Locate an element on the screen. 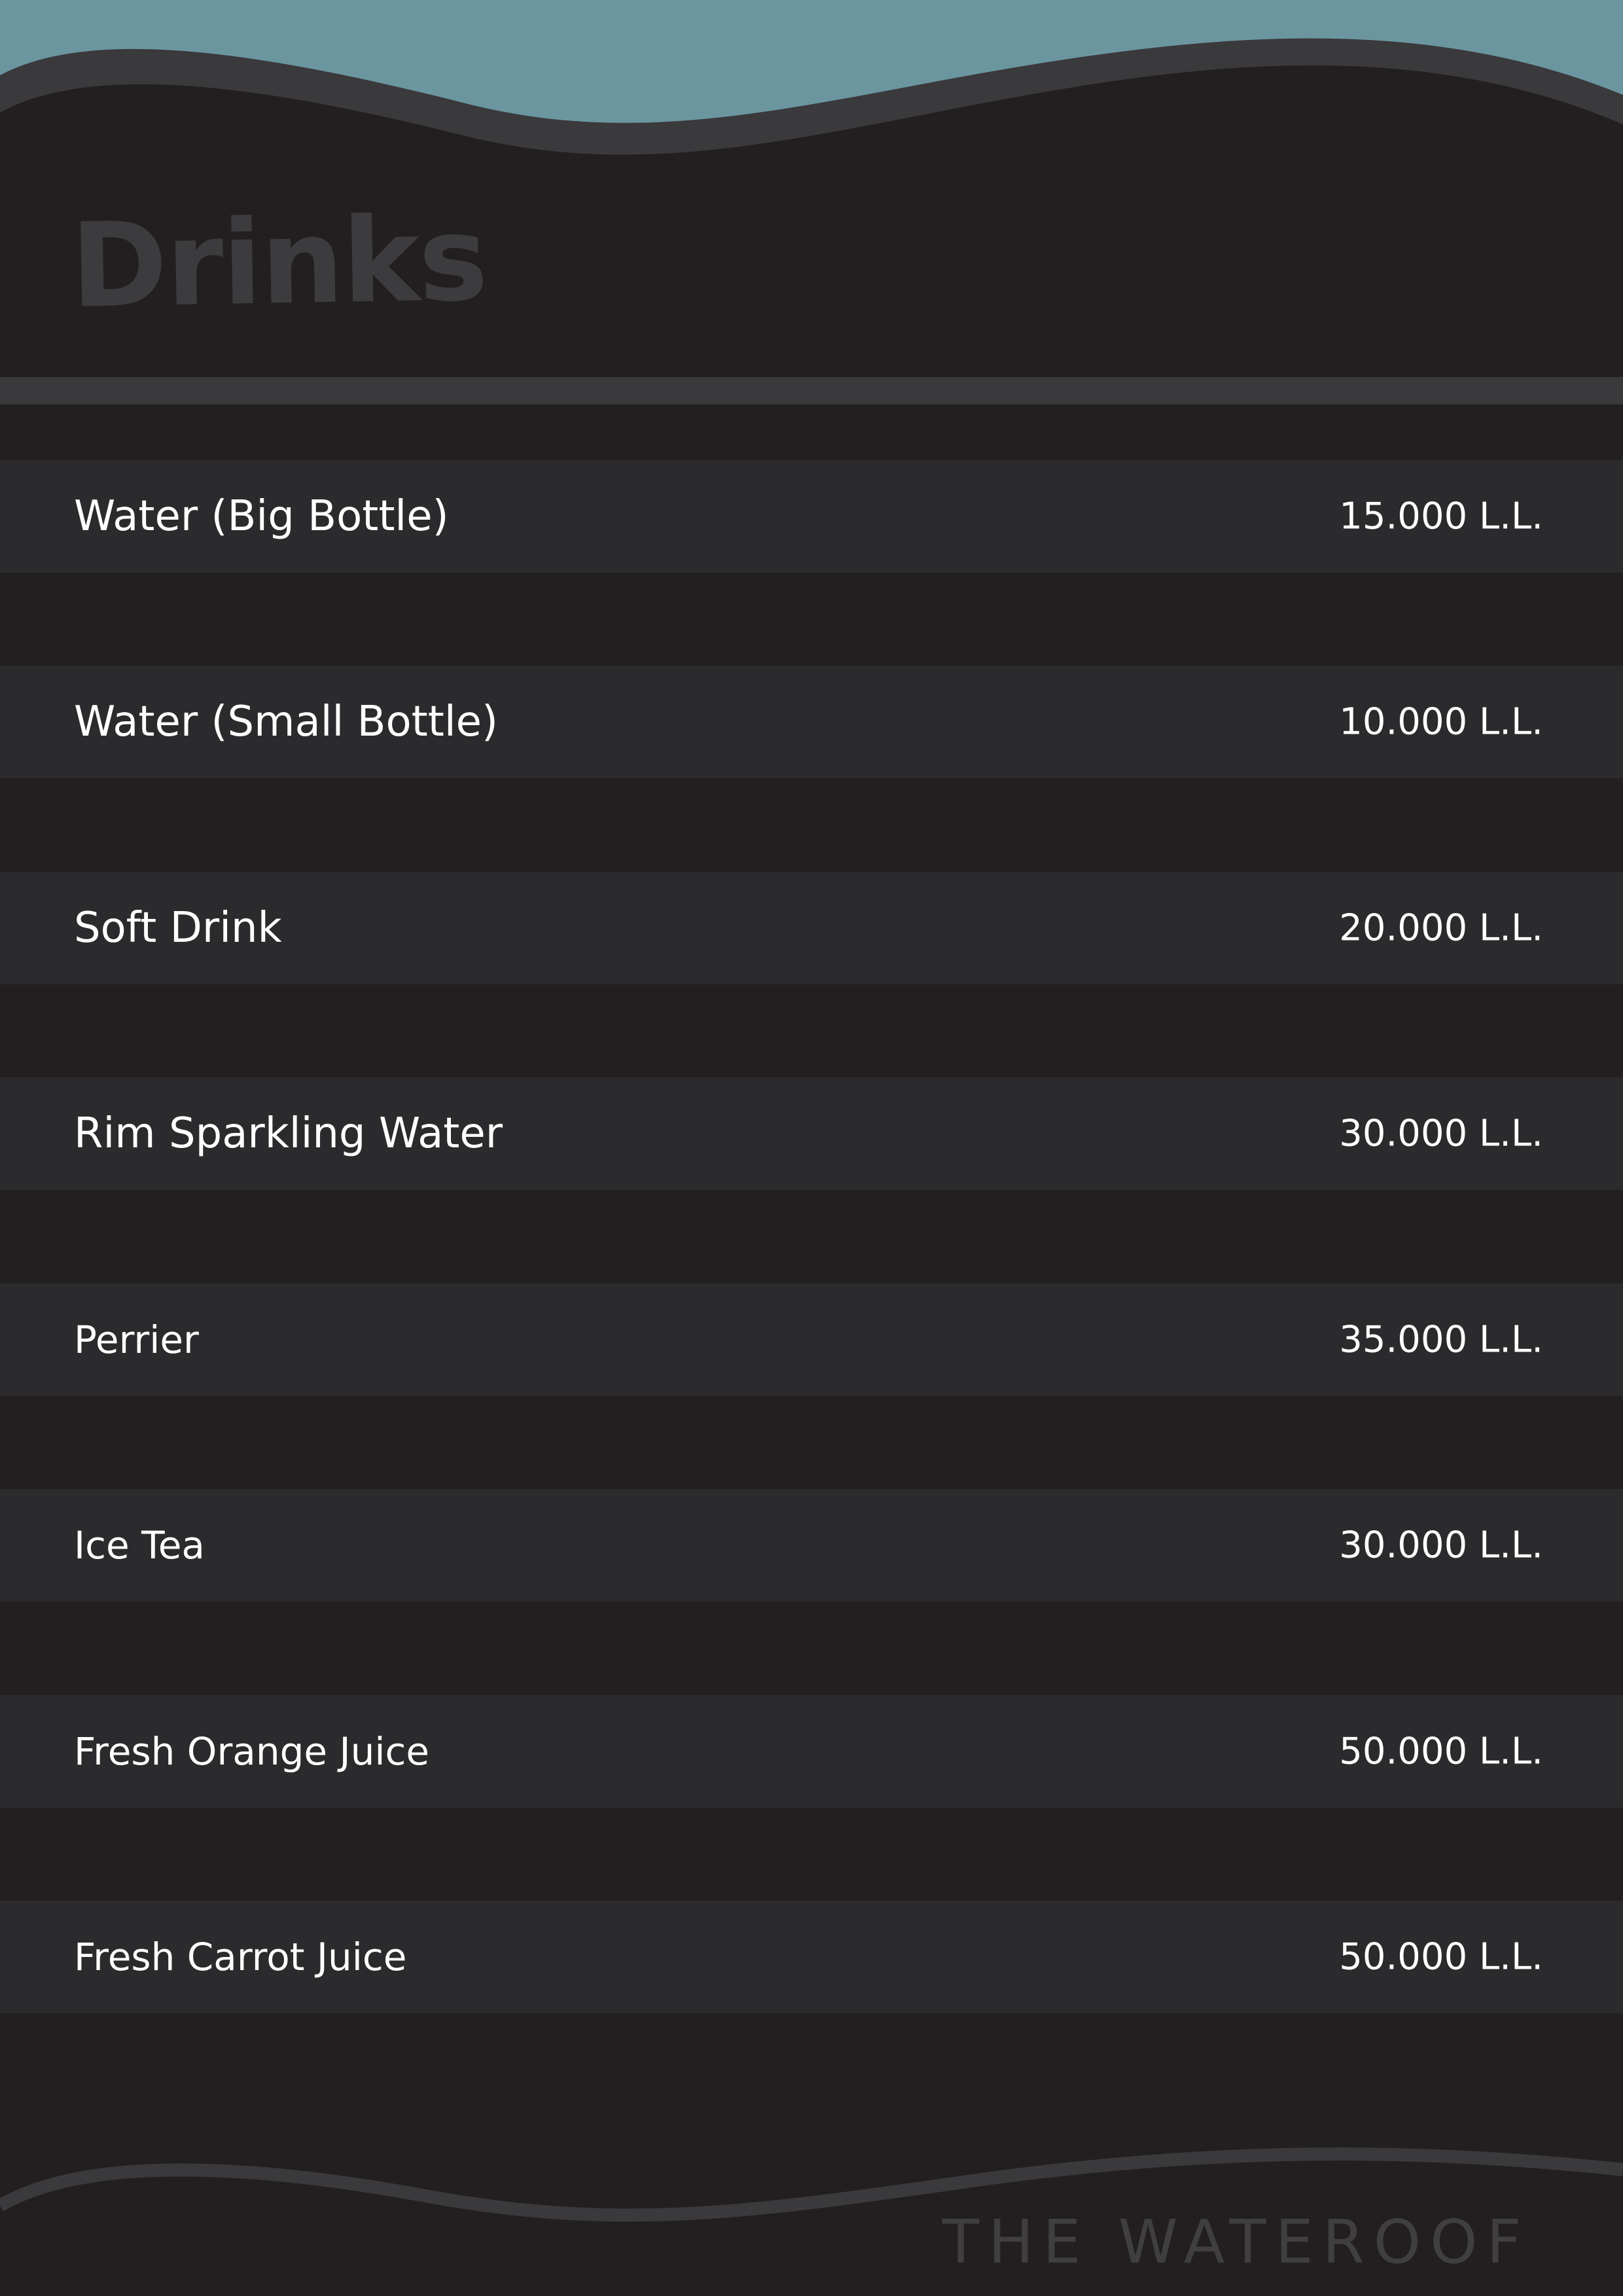  menu-item: Fresh Orange Juice 50.000 L.L. is located at coordinates (811, 1751).